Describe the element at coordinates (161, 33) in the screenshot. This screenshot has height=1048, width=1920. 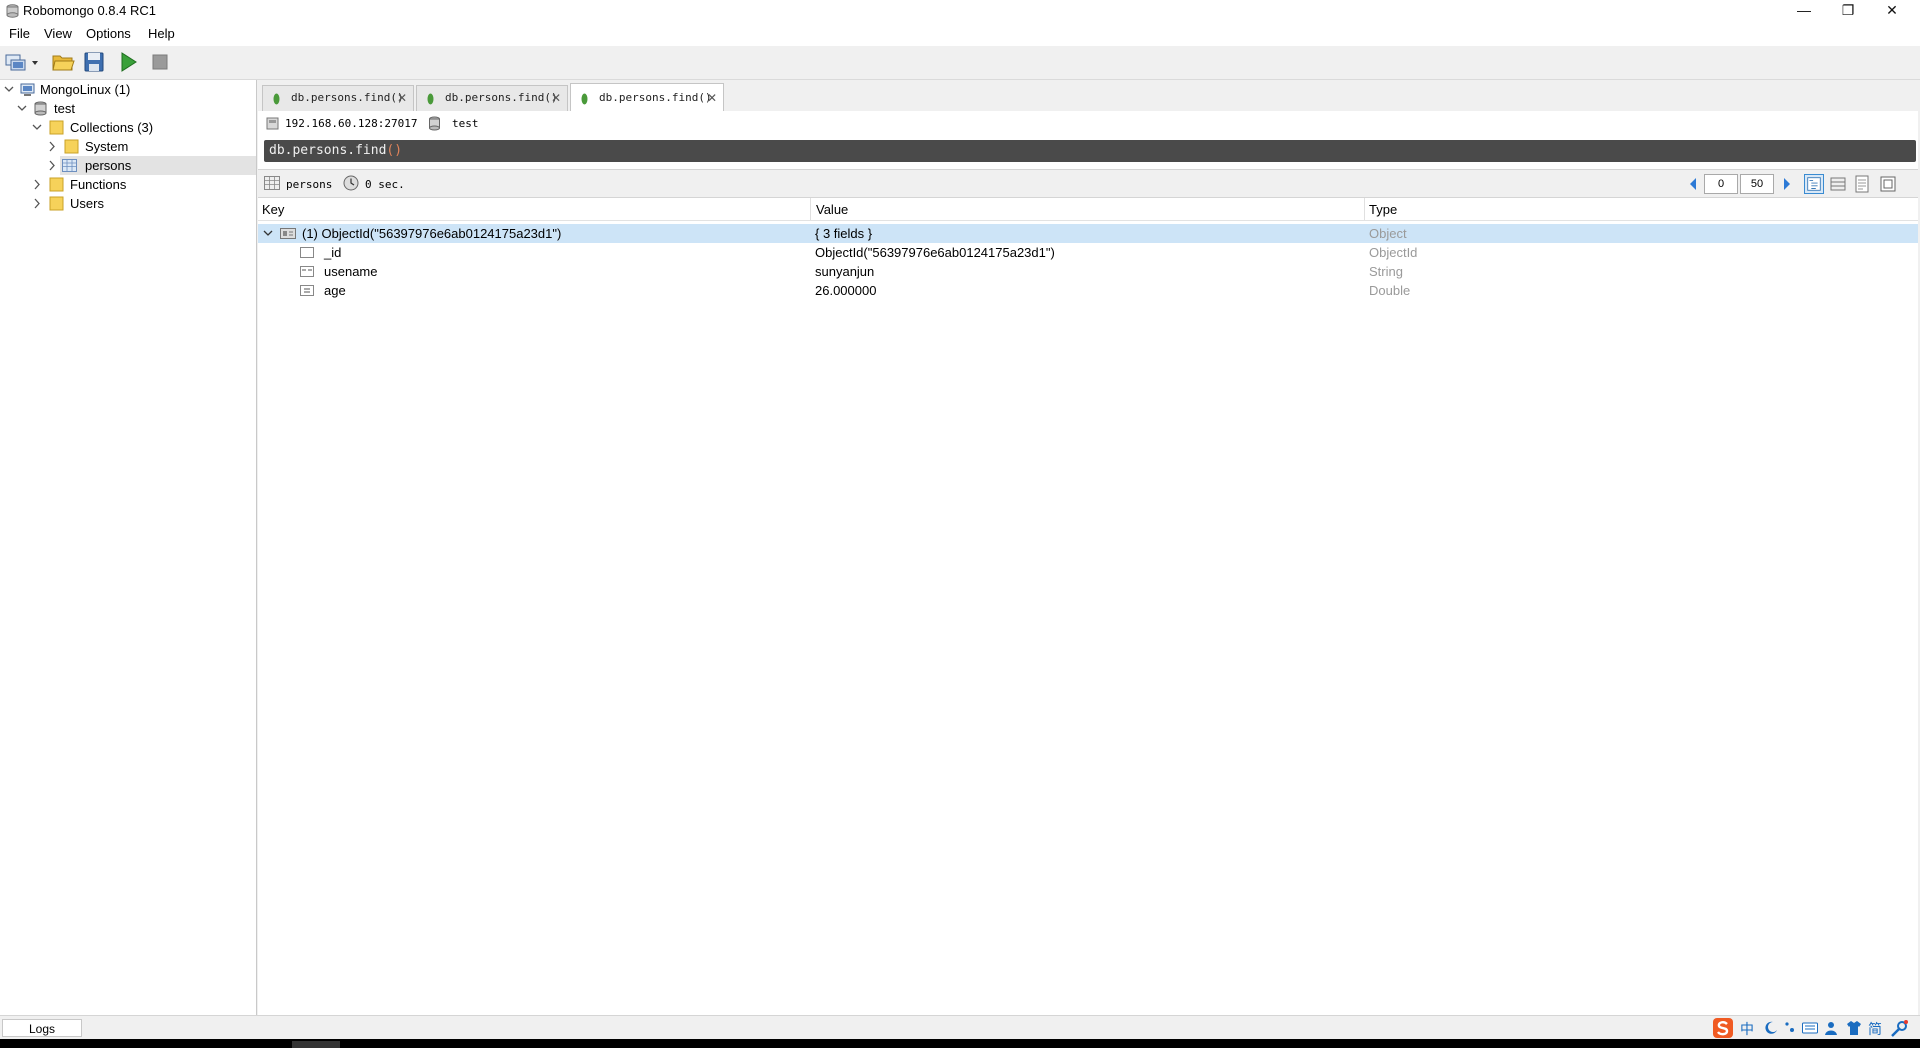
I see `menu-help: Help` at that location.